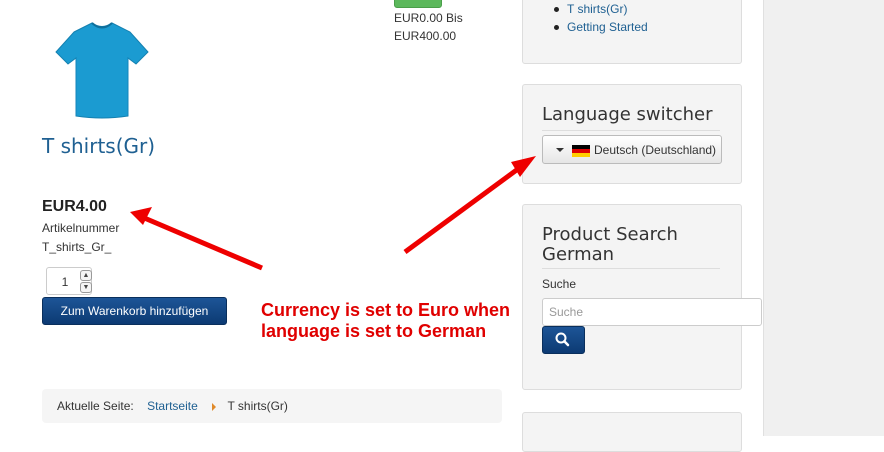  What do you see at coordinates (257, 406) in the screenshot?
I see `breadcrumb-current: T shirts(Gr)` at bounding box center [257, 406].